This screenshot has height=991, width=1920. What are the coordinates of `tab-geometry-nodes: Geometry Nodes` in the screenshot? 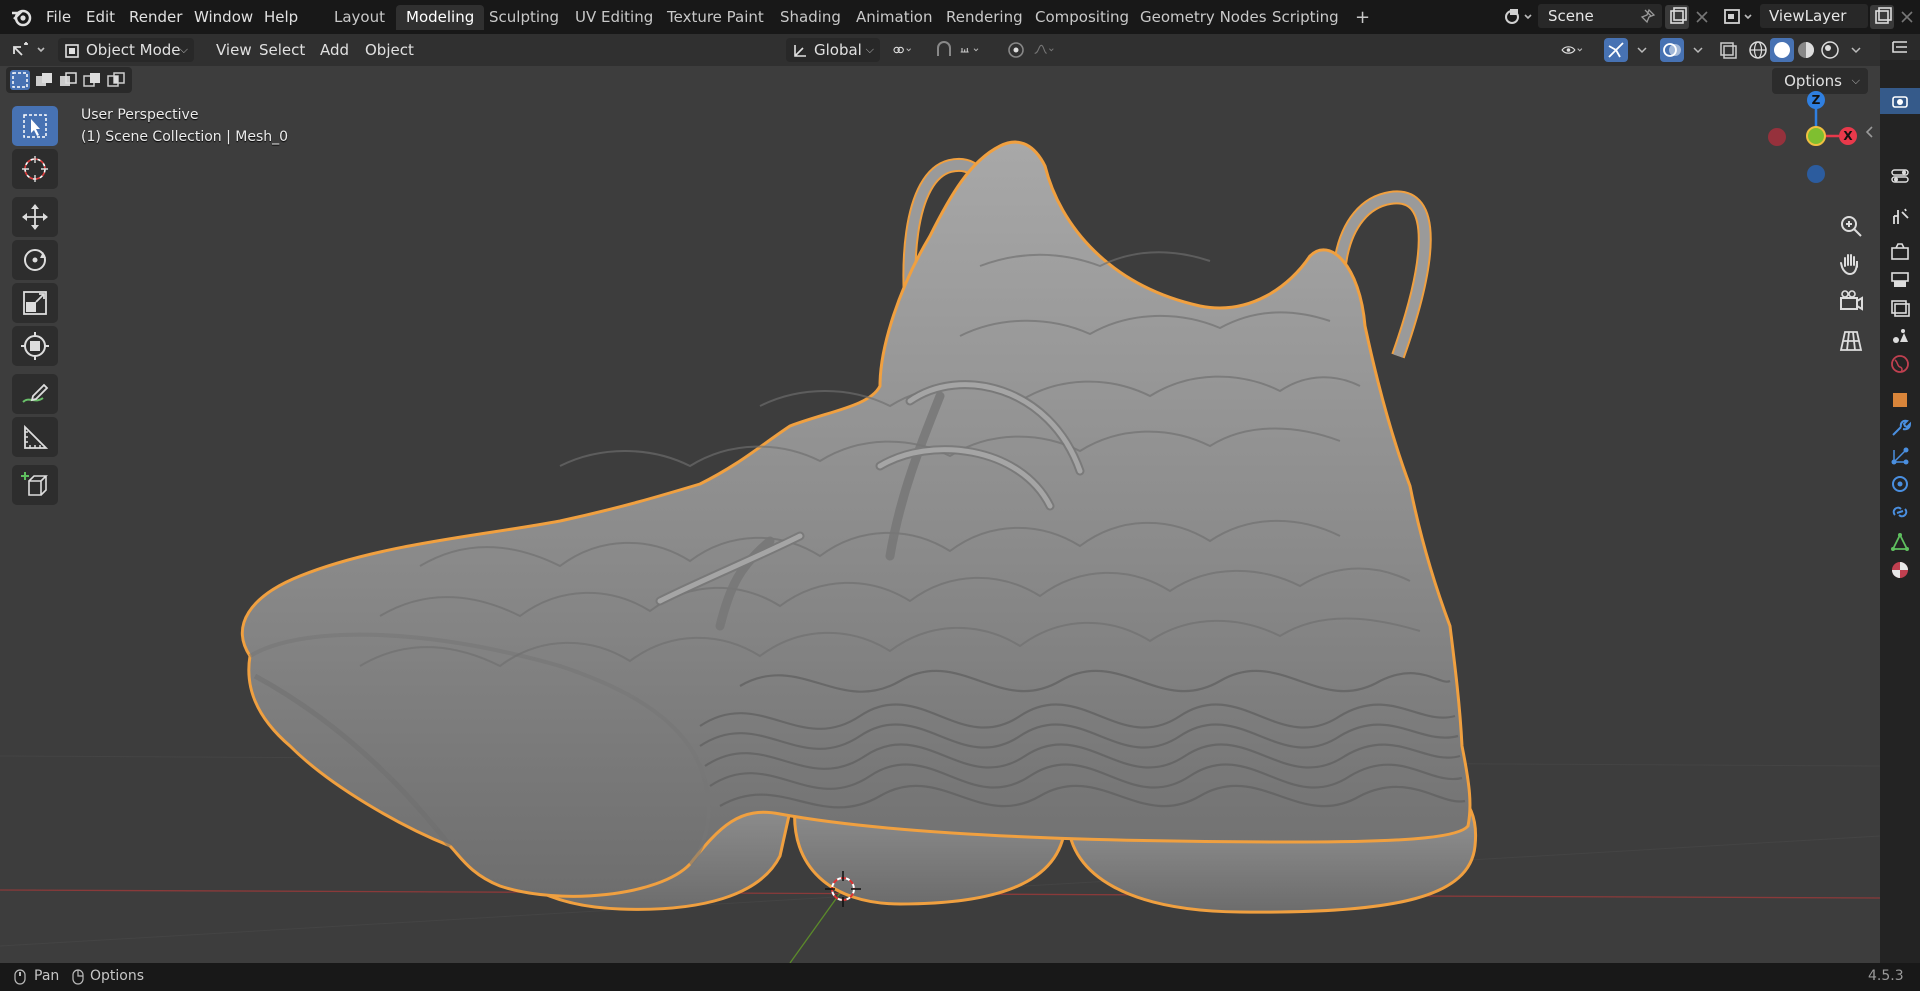 It's located at (1203, 17).